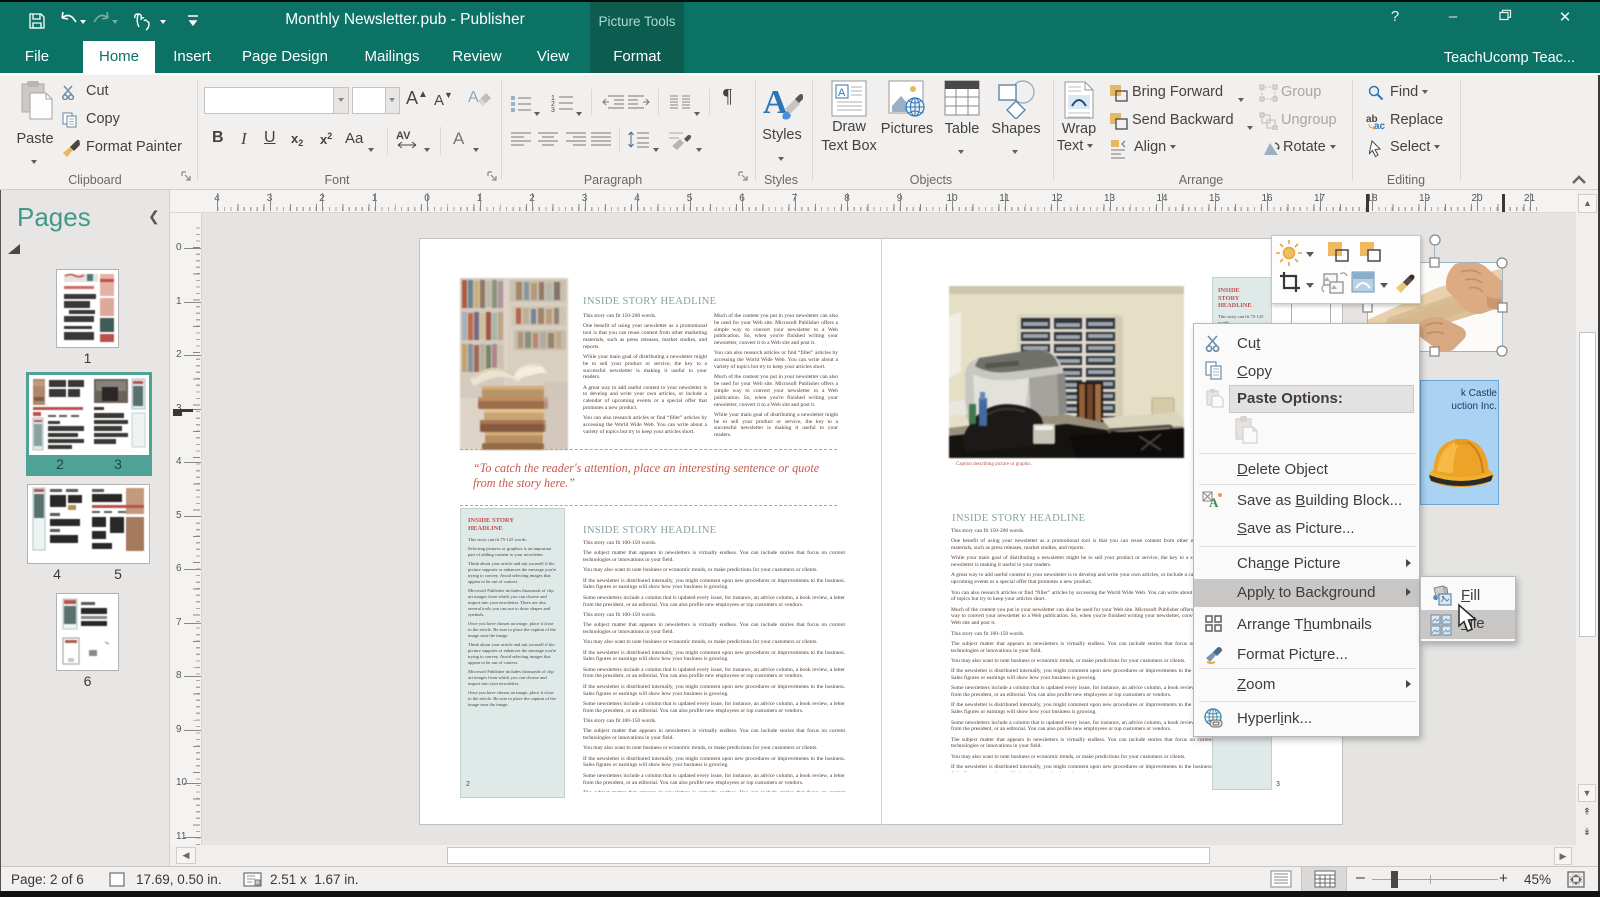 The image size is (1600, 897). Describe the element at coordinates (1380, 125) in the screenshot. I see `svg-text: ac` at that location.